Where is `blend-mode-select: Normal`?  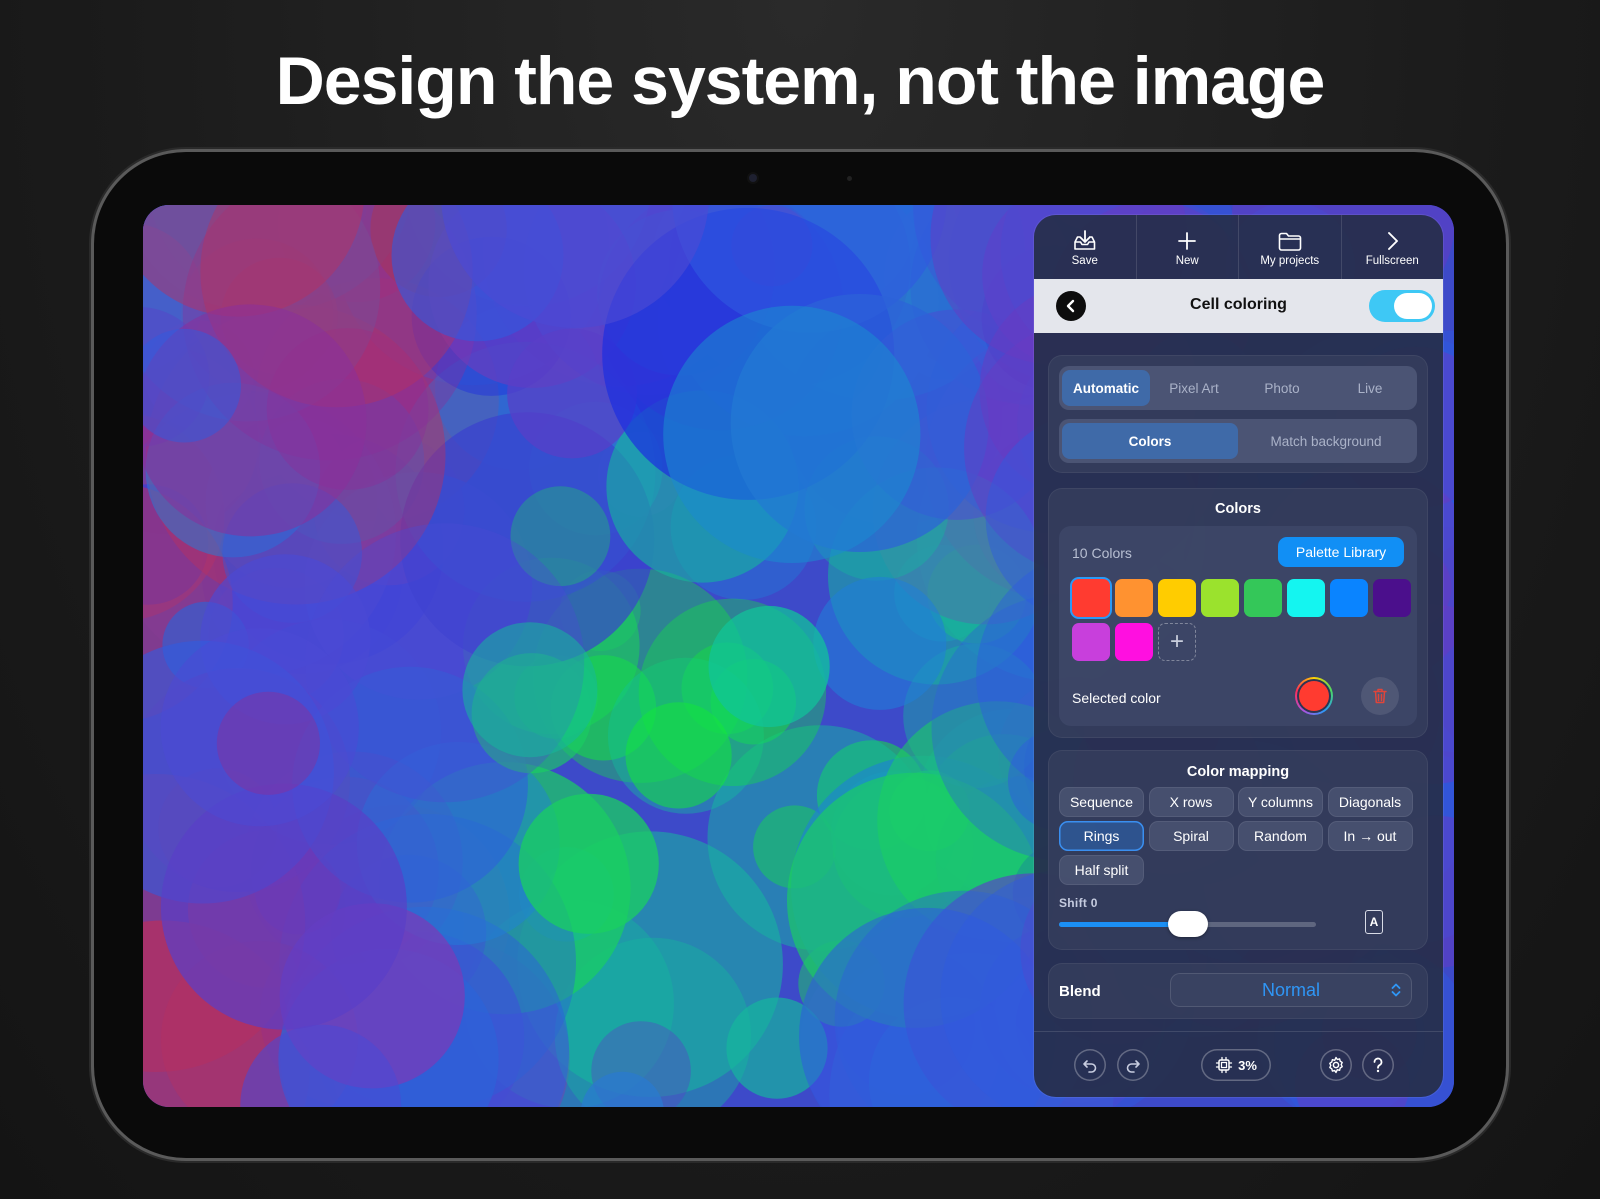 blend-mode-select: Normal is located at coordinates (1291, 990).